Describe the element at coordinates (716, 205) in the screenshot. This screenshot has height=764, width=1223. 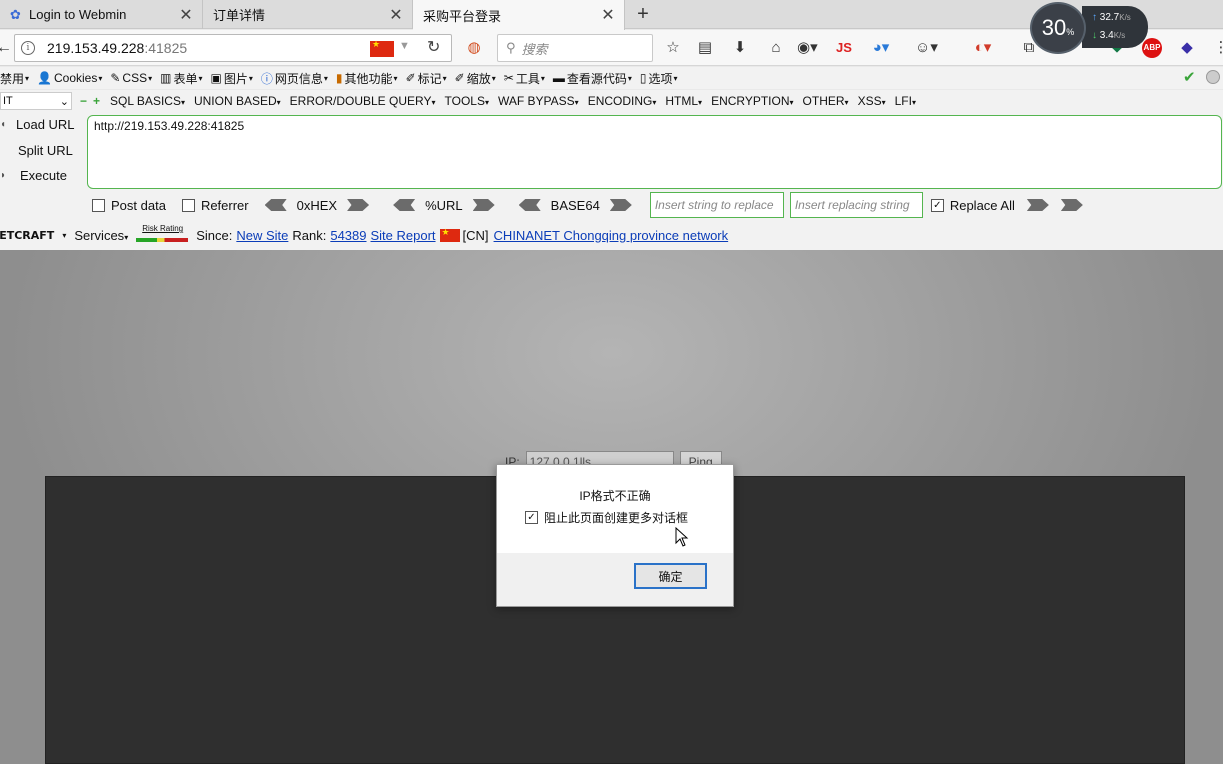
I see `replace-string-input: Insert string to replace` at that location.